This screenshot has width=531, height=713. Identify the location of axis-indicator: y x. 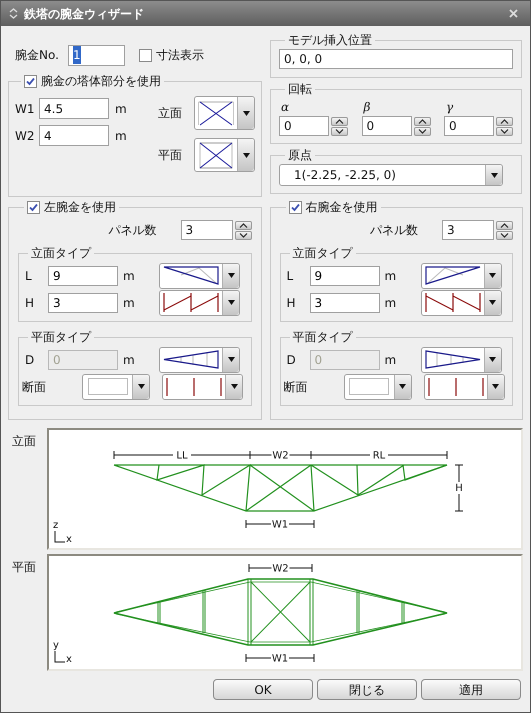
(62, 652).